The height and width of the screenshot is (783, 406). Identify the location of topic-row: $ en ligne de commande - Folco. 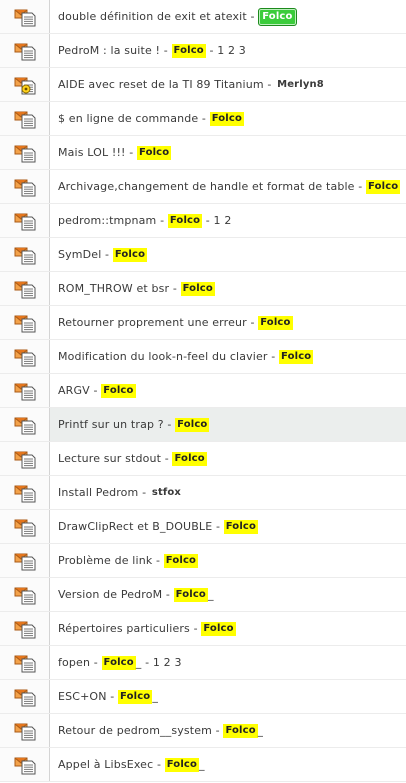
(203, 119).